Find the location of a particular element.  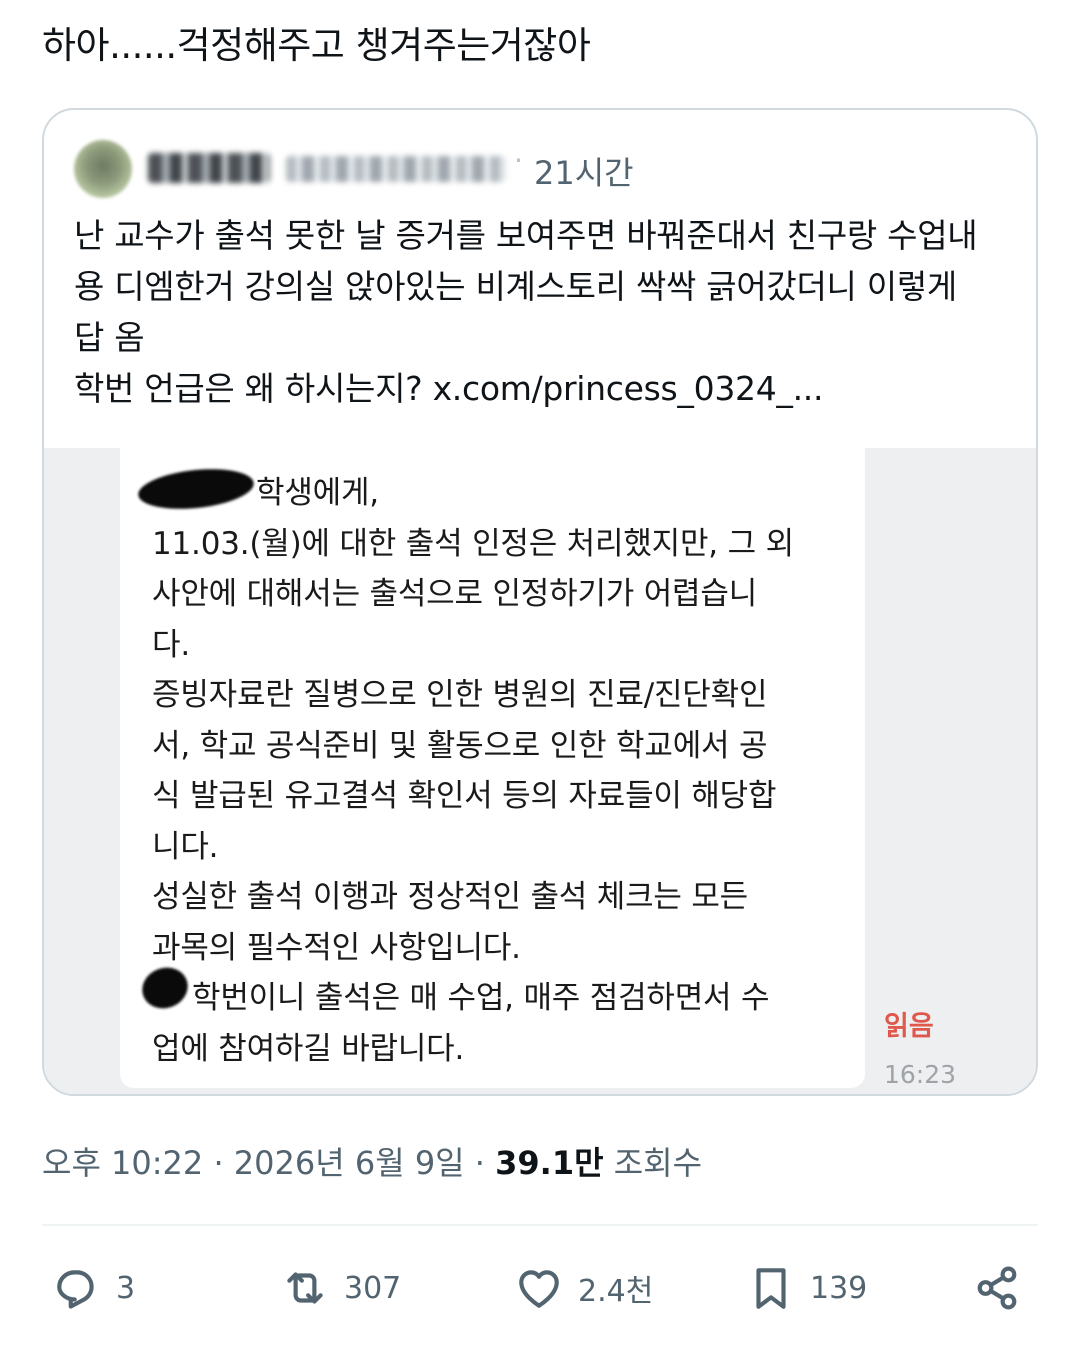

divider is located at coordinates (540, 1225).